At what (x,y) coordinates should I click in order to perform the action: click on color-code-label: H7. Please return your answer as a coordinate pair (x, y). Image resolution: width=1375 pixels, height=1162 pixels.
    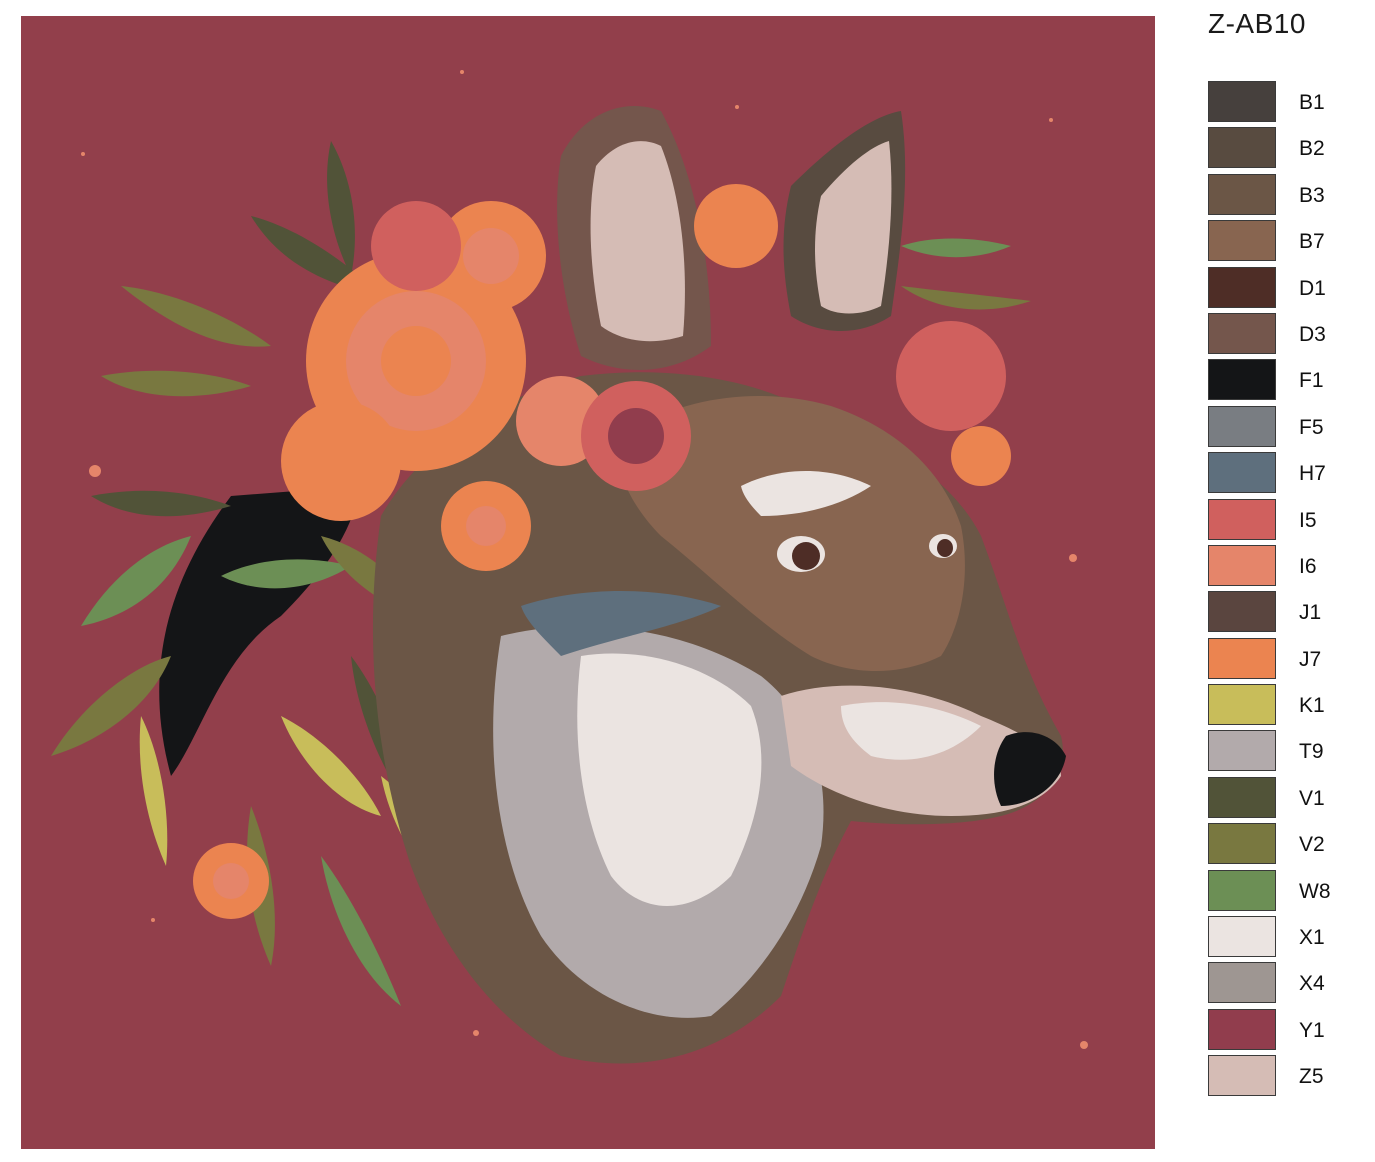
    Looking at the image, I should click on (1312, 474).